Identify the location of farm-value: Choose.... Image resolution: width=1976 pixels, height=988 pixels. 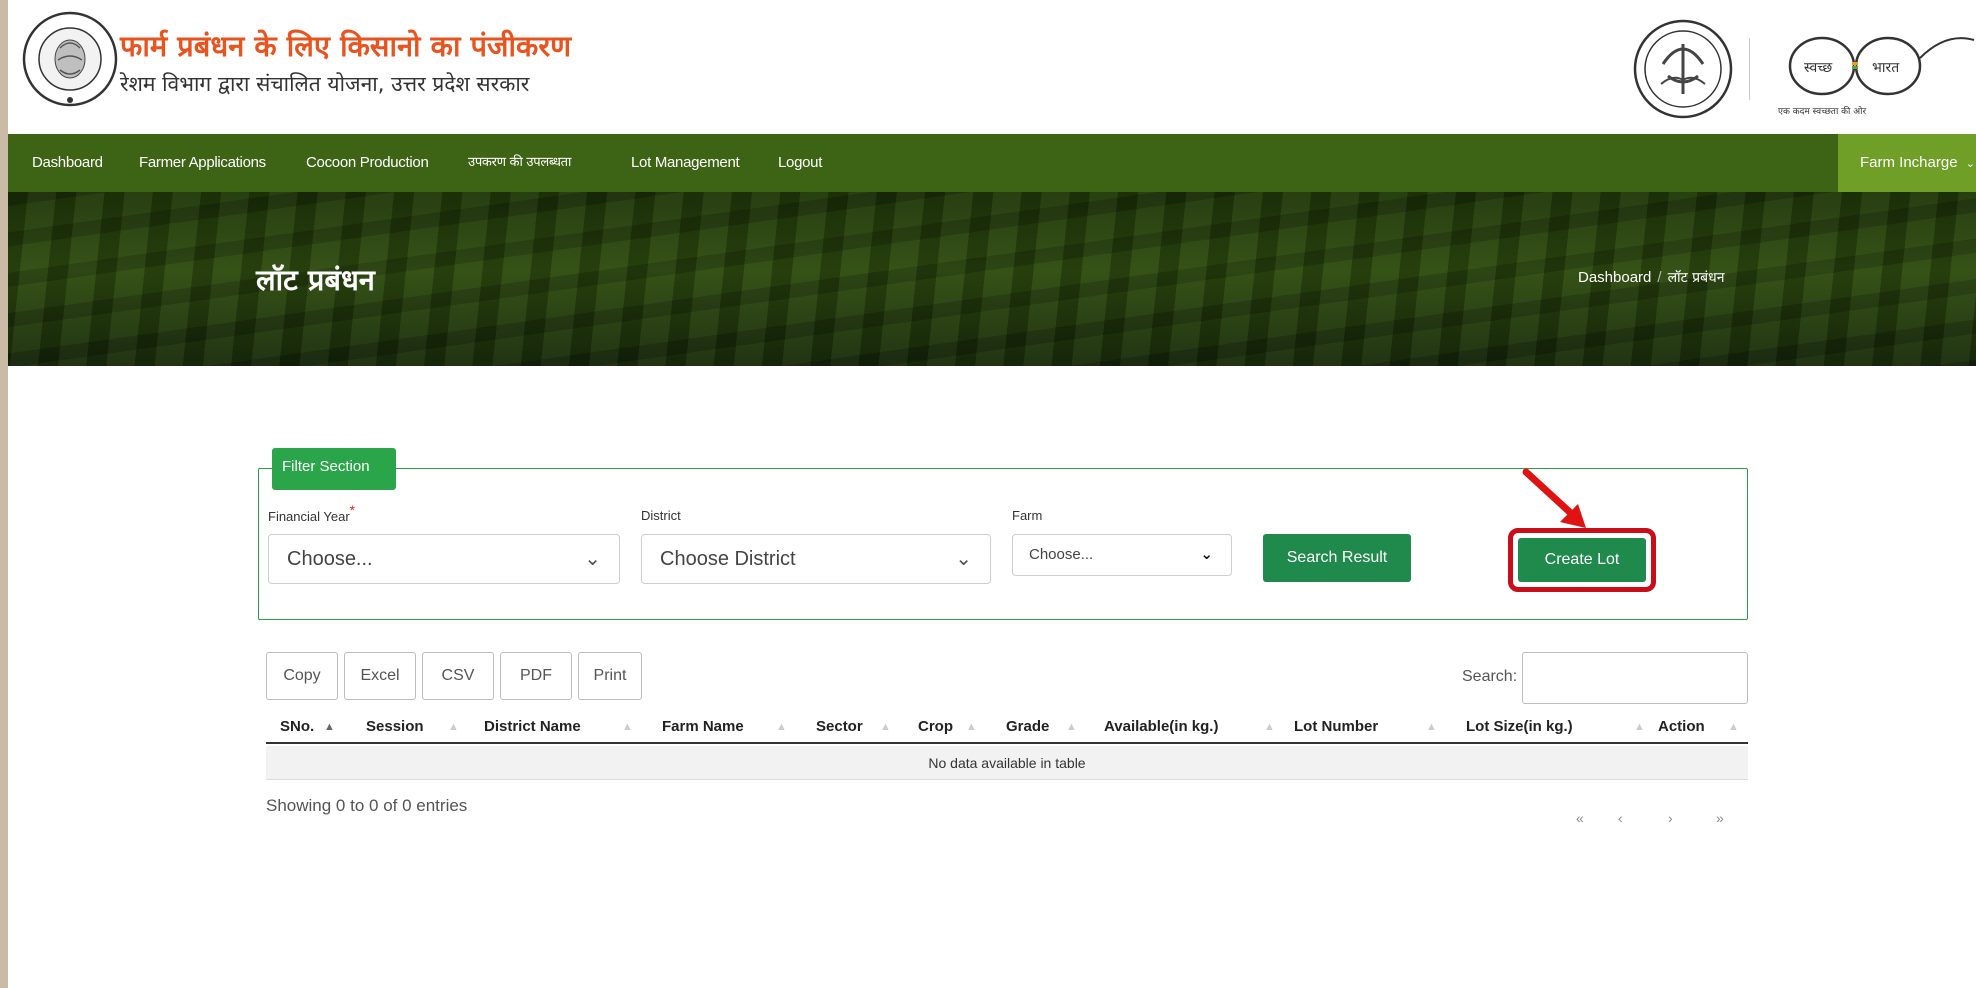
(1061, 554).